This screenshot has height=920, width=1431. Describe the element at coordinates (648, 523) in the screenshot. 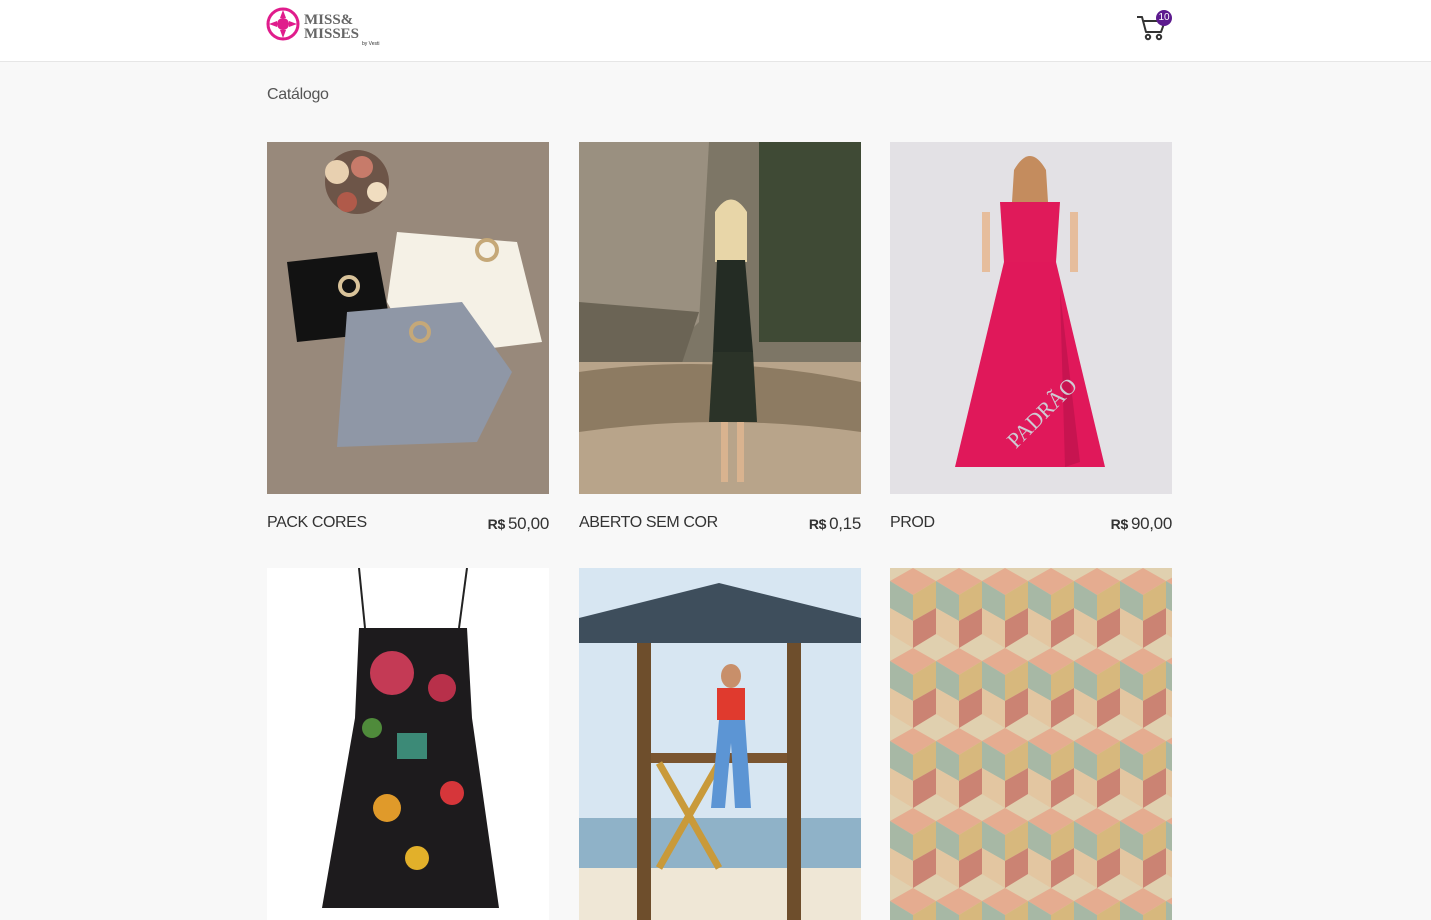

I see `product-name: ABERTO SEM COR` at that location.